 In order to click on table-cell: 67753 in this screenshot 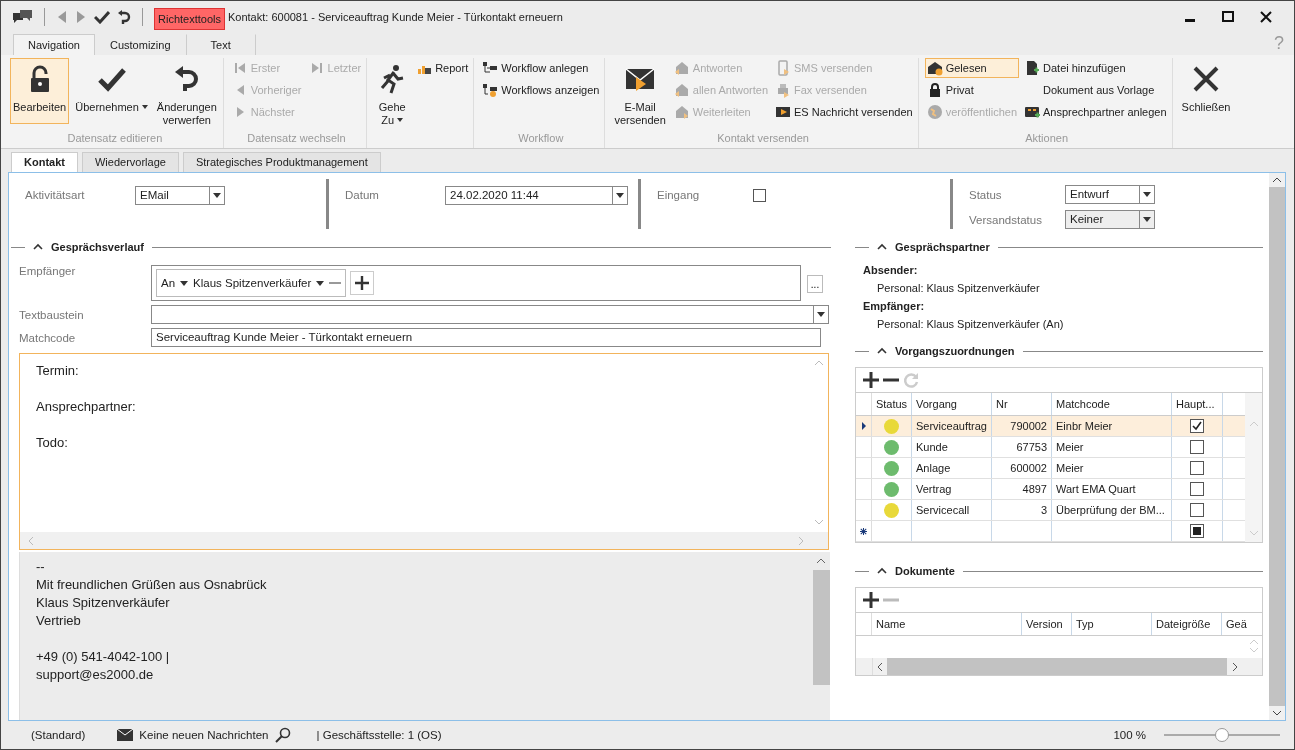, I will do `click(1022, 447)`.